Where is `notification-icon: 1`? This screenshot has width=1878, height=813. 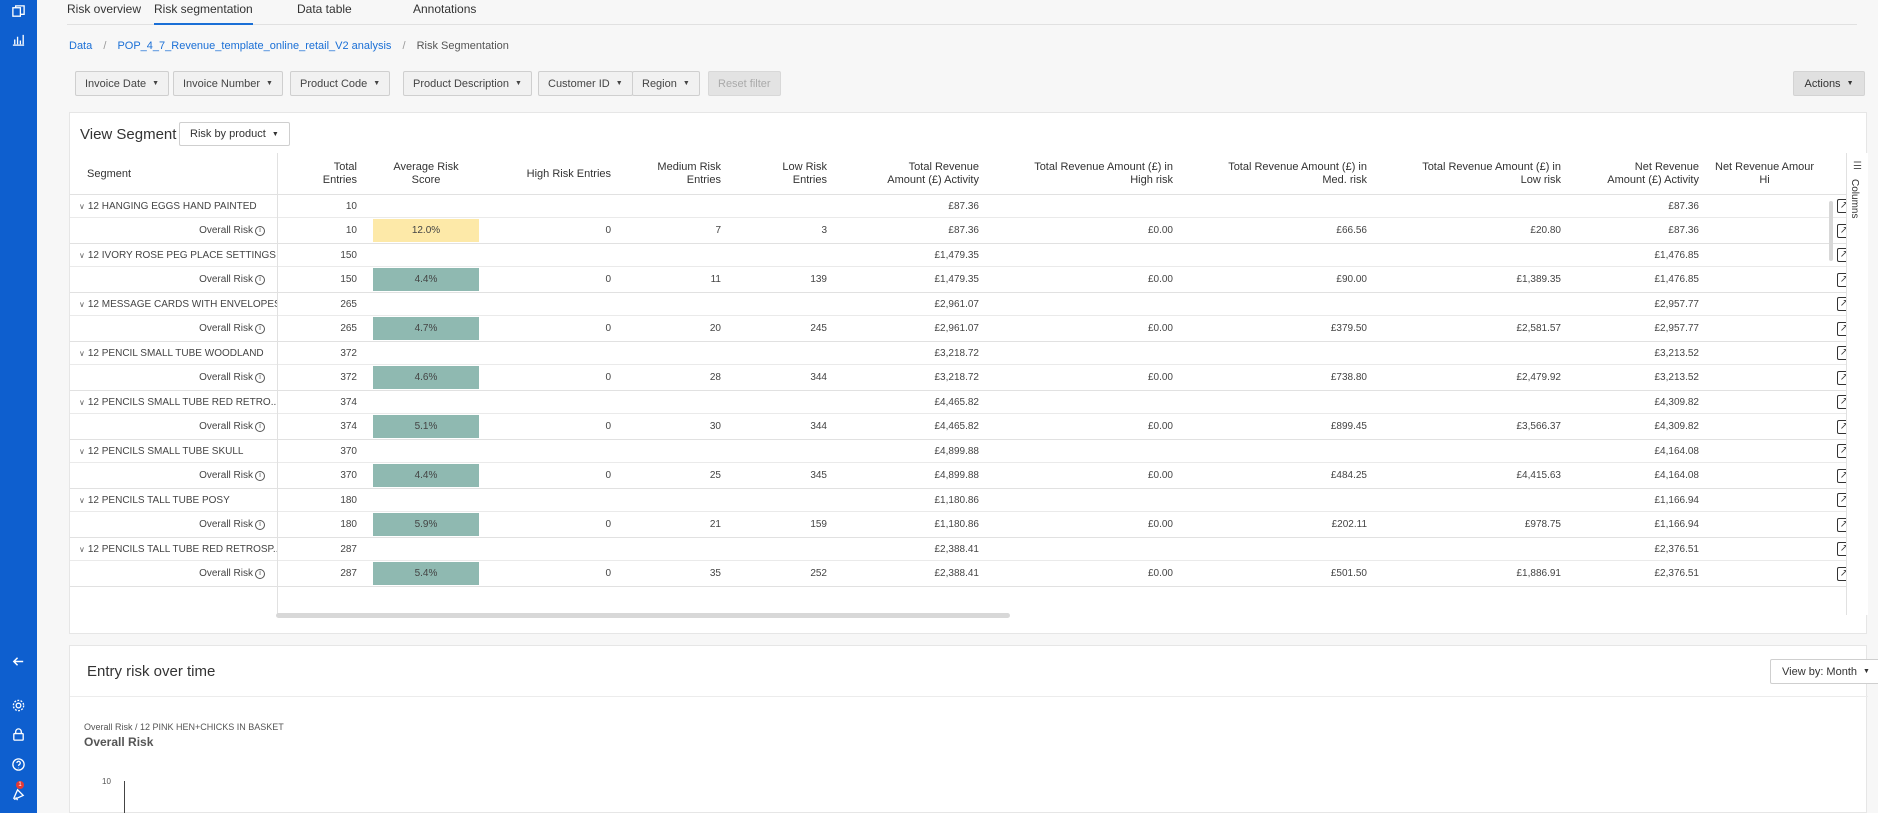
notification-icon: 1 is located at coordinates (18, 793).